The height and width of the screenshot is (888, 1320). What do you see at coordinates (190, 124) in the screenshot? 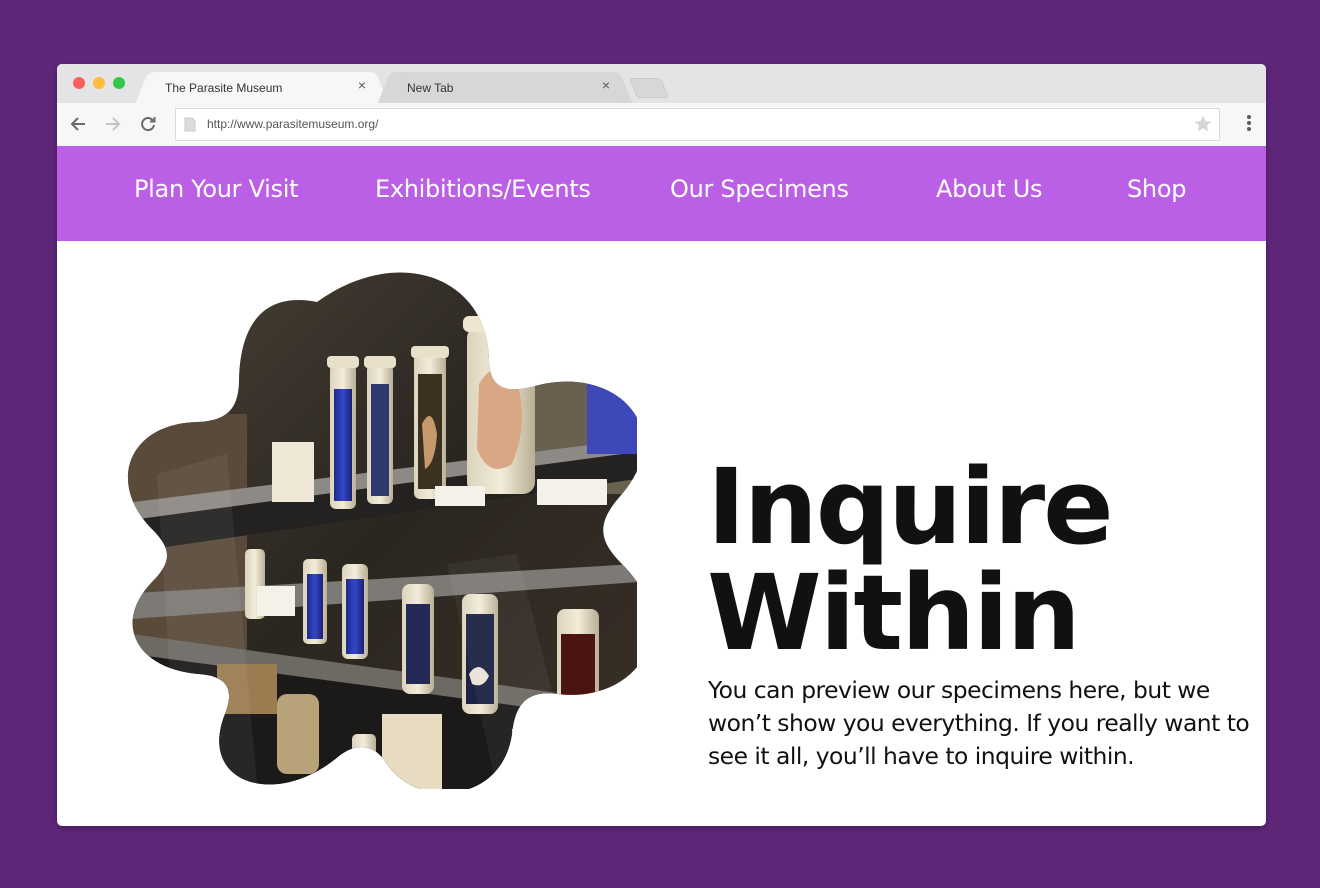
I see `document-icon` at bounding box center [190, 124].